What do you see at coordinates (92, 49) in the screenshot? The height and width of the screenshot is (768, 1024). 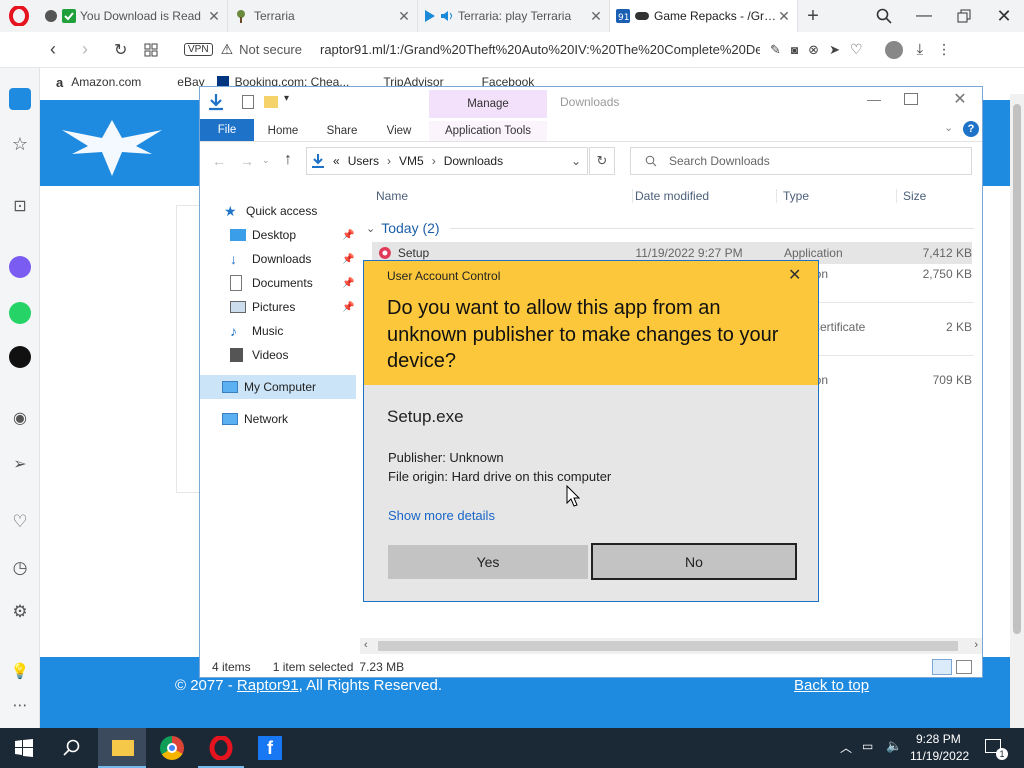 I see `forward-button: ›` at bounding box center [92, 49].